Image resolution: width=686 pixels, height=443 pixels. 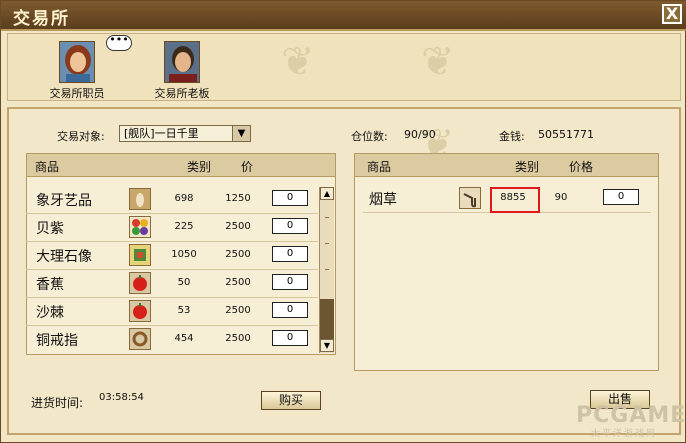 What do you see at coordinates (327, 193) in the screenshot?
I see `scroll-up-icon: ▲` at bounding box center [327, 193].